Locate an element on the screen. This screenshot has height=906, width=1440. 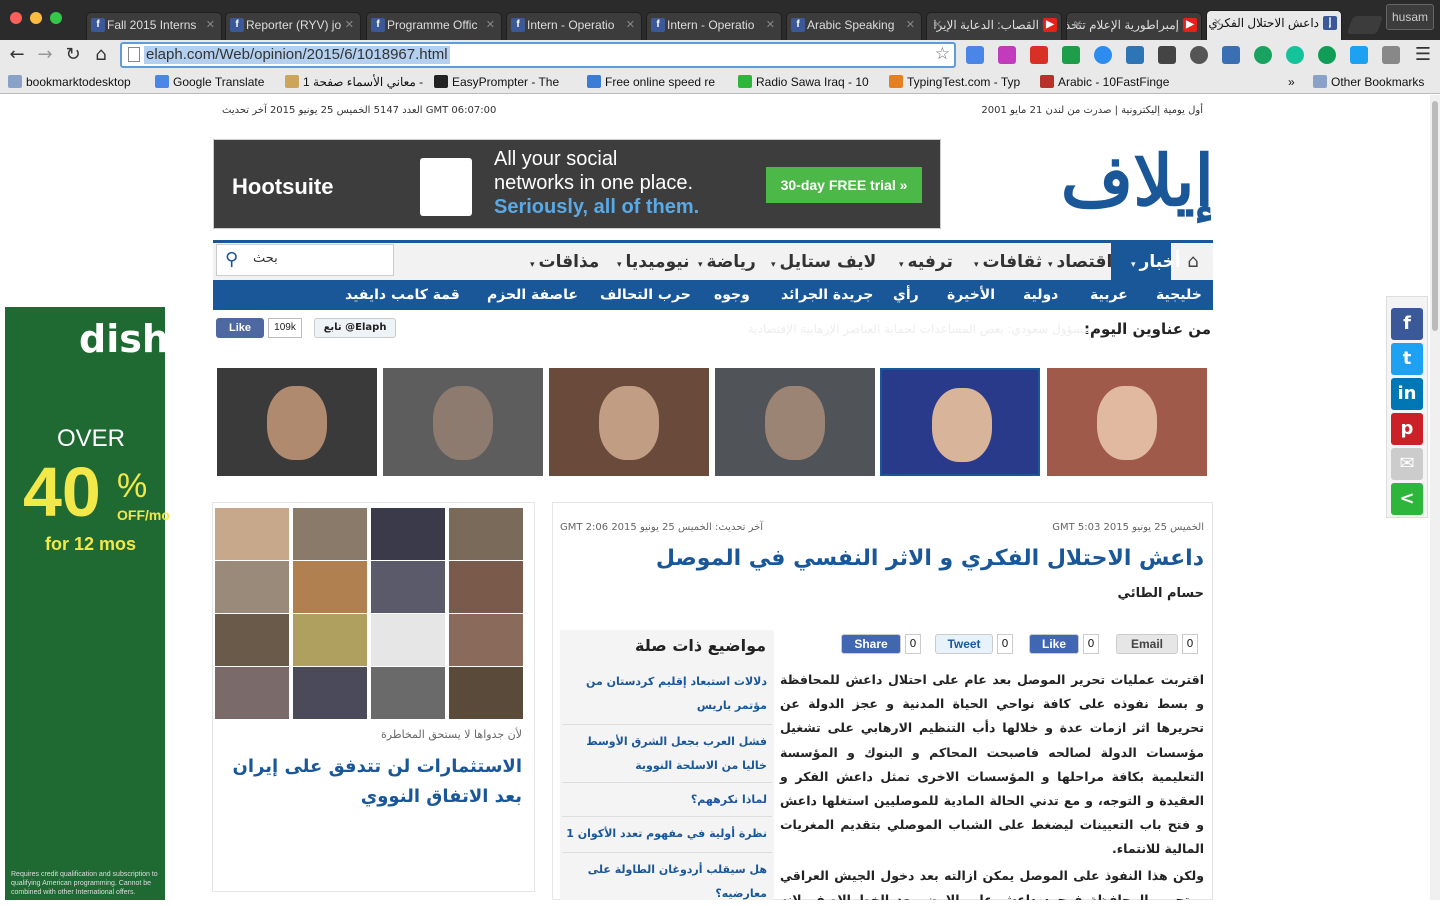
nav-item: أخبار▾ is located at coordinates (1156, 262).